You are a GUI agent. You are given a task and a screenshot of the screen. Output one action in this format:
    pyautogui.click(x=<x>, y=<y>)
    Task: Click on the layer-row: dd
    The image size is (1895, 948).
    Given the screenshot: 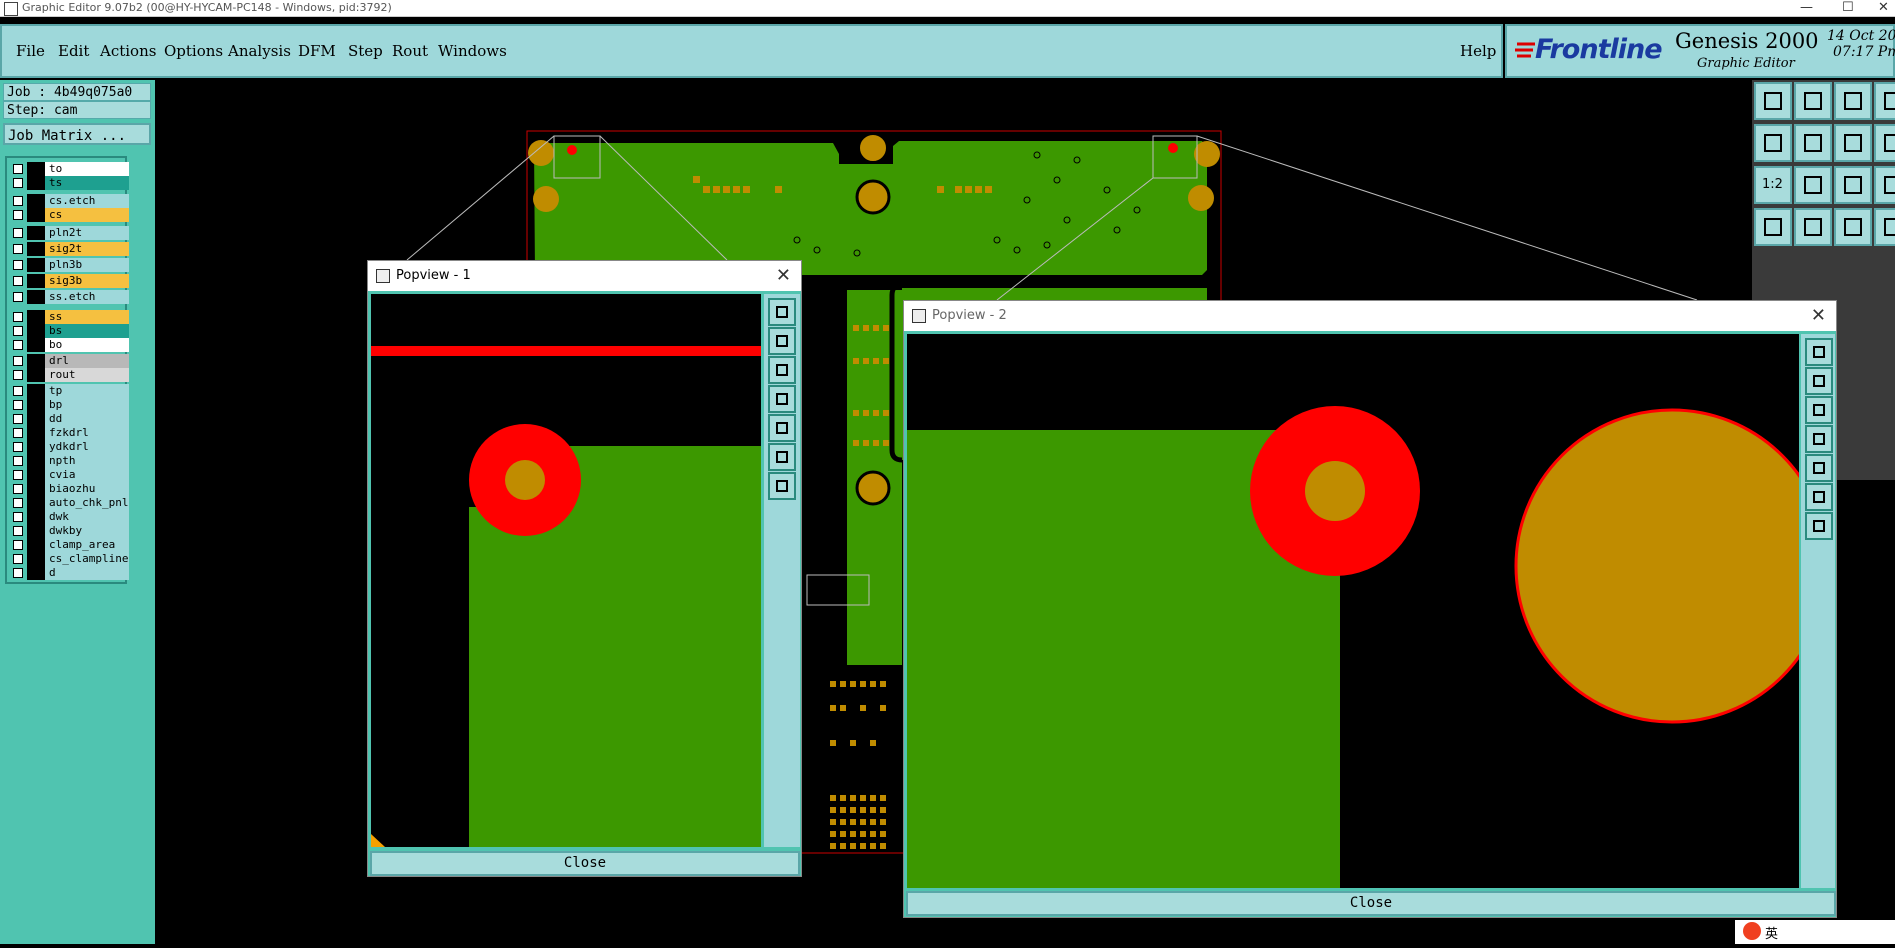 What is the action you would take?
    pyautogui.click(x=69, y=419)
    